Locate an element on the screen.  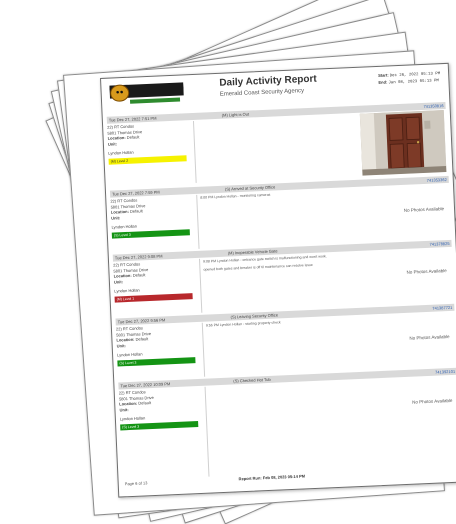
entry-event: (S) Leaving Security Office is located at coordinates (254, 316).